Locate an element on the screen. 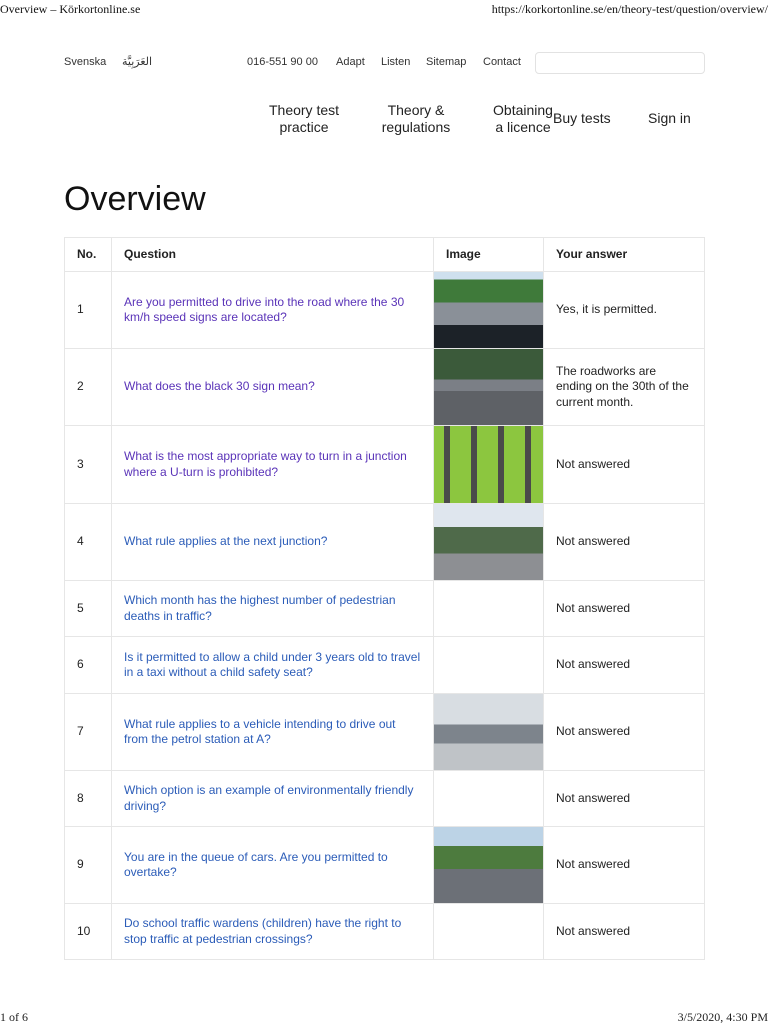 The image size is (768, 1025). lang-svenska-link: Svenska is located at coordinates (85, 62).